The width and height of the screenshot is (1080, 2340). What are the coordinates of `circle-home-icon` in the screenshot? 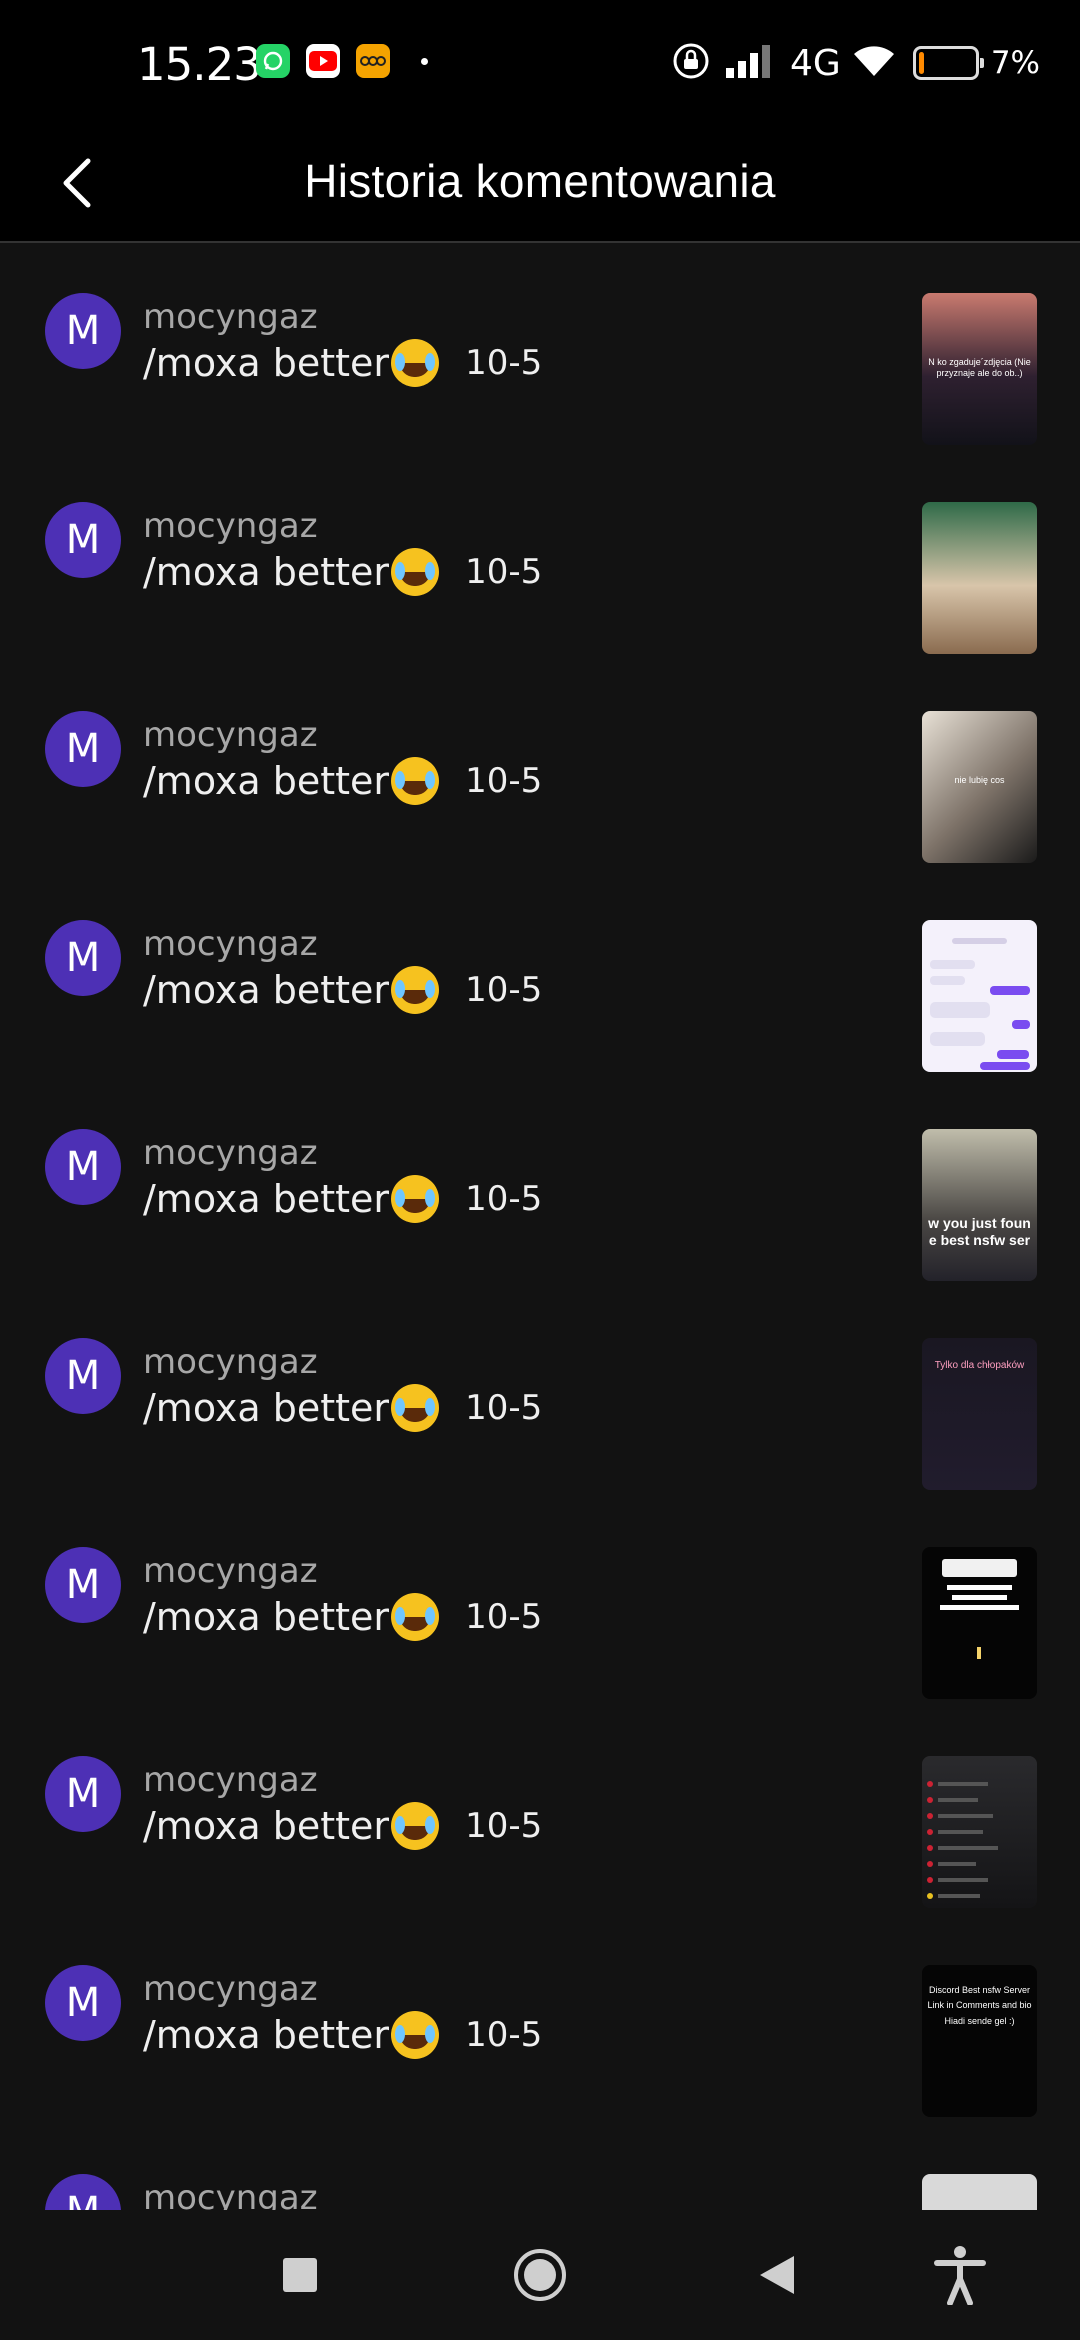 It's located at (540, 2275).